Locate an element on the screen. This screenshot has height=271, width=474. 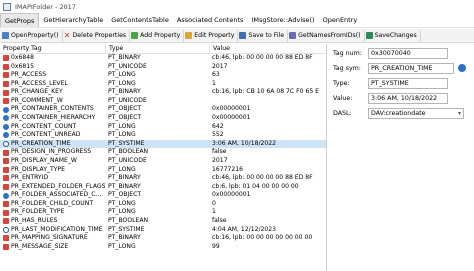
property-tag-cell: PR_MAPPING_SIGNATURE is located at coordinates (54, 238).